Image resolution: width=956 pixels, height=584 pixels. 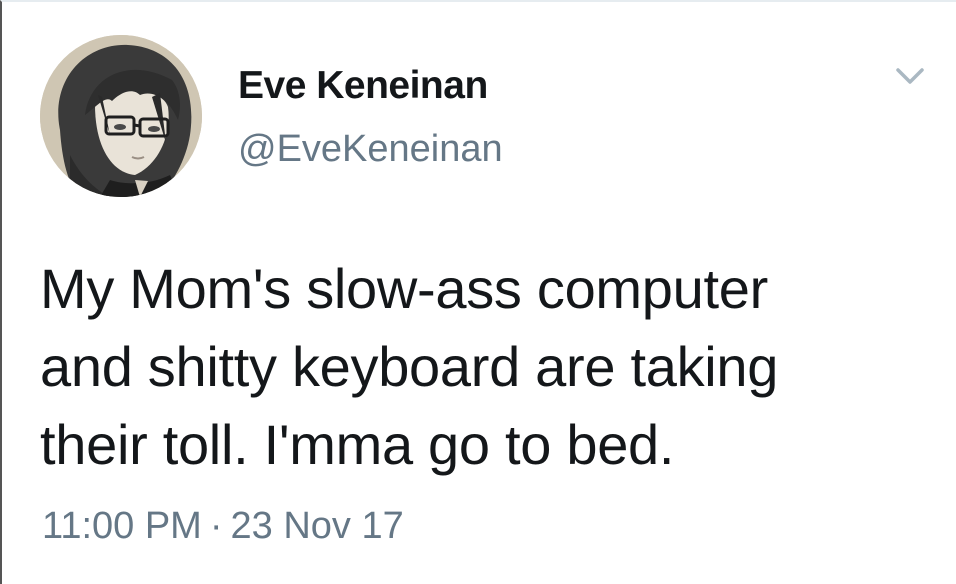 I want to click on avatar-image, so click(x=121, y=116).